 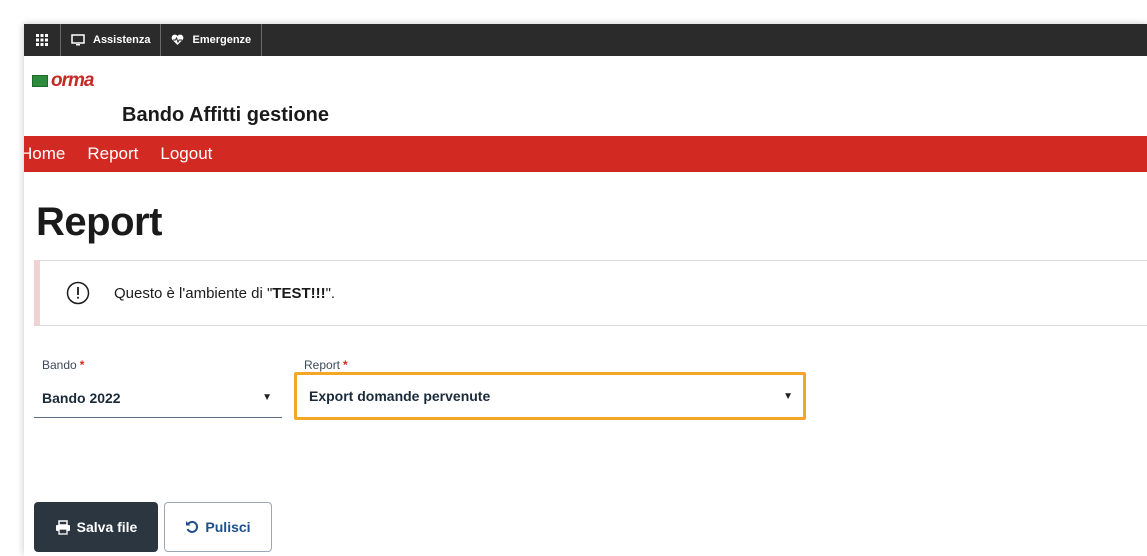 I want to click on bando-select: Bando 2022 ▼, so click(x=158, y=398).